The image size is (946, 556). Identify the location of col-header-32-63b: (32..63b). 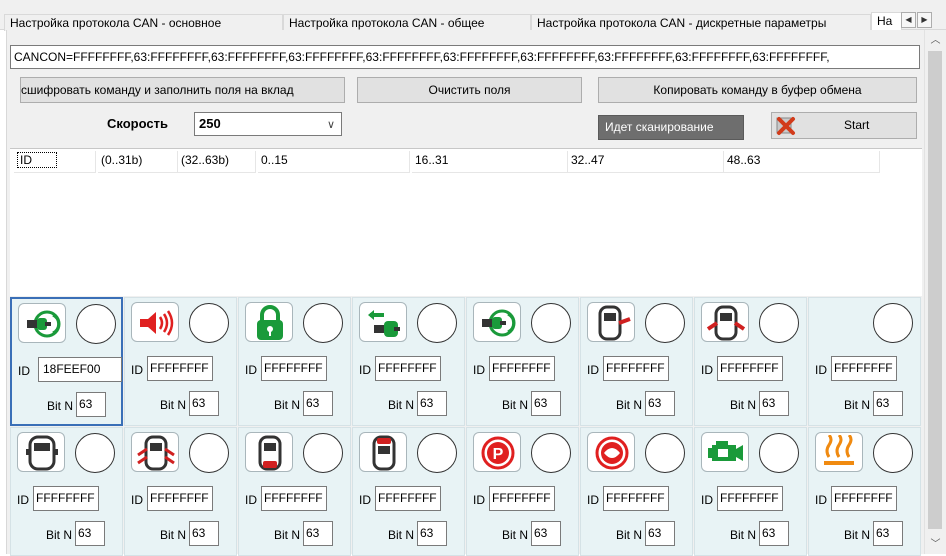
(217, 162).